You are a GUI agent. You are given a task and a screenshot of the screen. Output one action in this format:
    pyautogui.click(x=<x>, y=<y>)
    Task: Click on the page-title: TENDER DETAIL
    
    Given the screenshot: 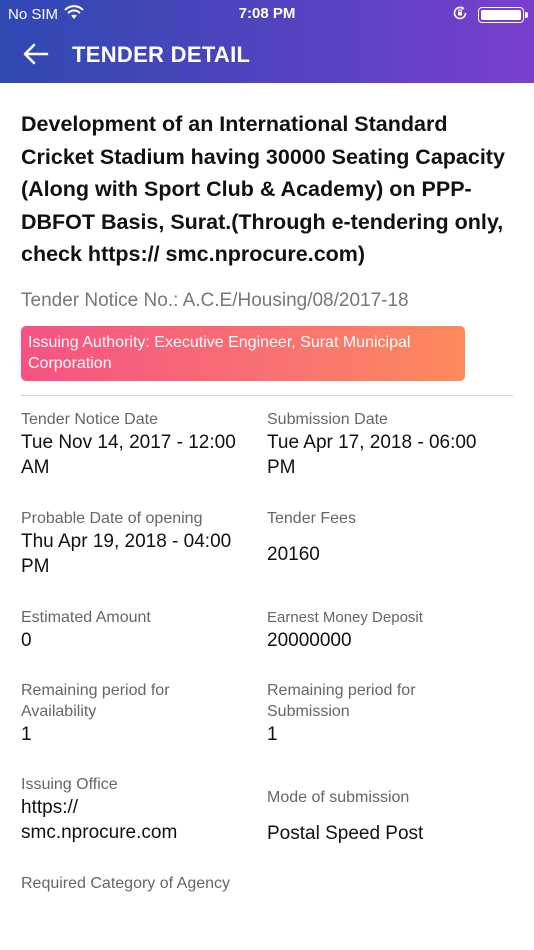 What is the action you would take?
    pyautogui.click(x=161, y=54)
    